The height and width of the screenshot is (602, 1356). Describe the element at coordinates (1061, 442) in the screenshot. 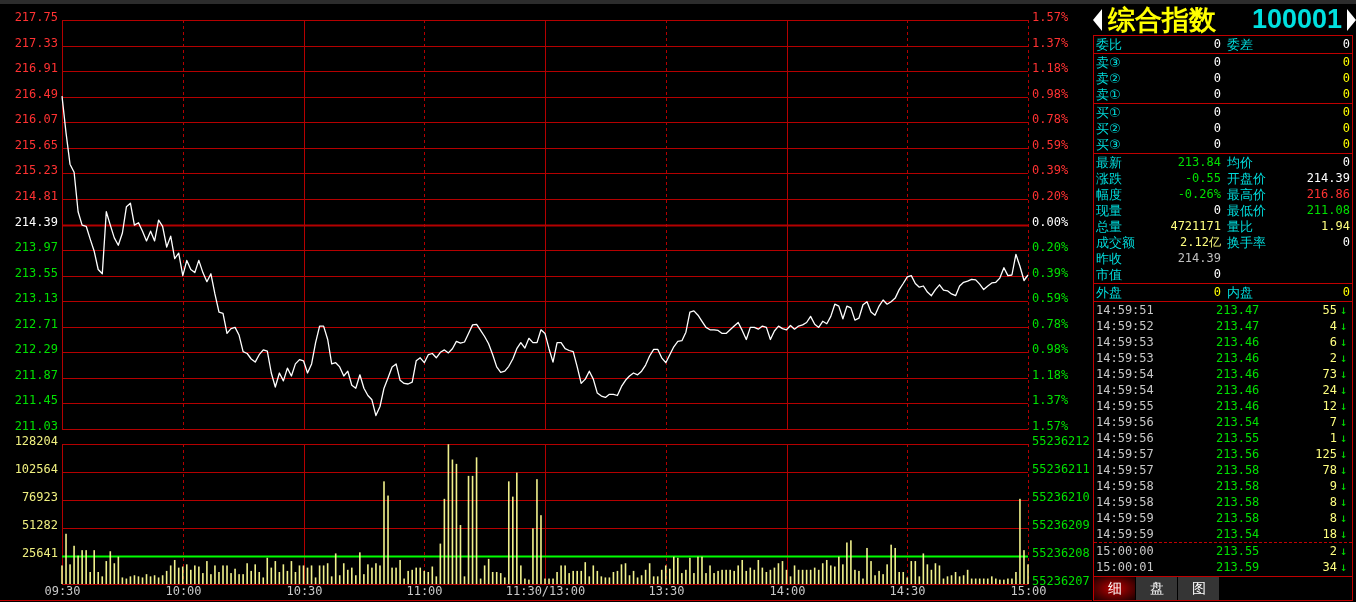

I see `volume-axis-label: 55236212` at that location.